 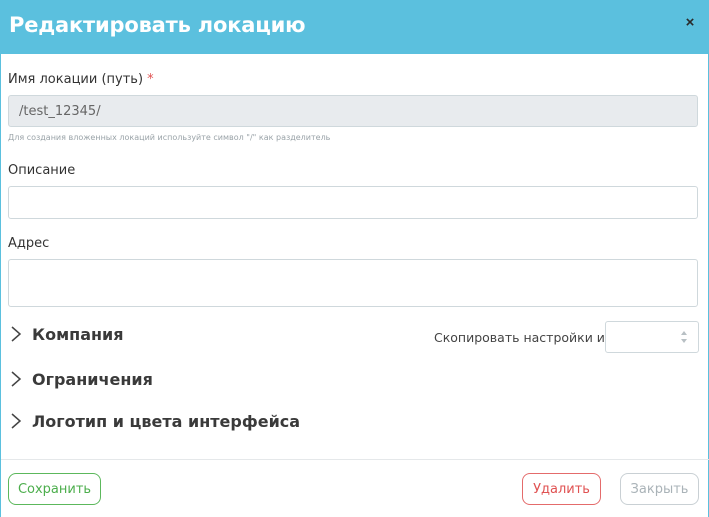 What do you see at coordinates (355, 27) in the screenshot?
I see `modal-header: Редактировать локацию ×` at bounding box center [355, 27].